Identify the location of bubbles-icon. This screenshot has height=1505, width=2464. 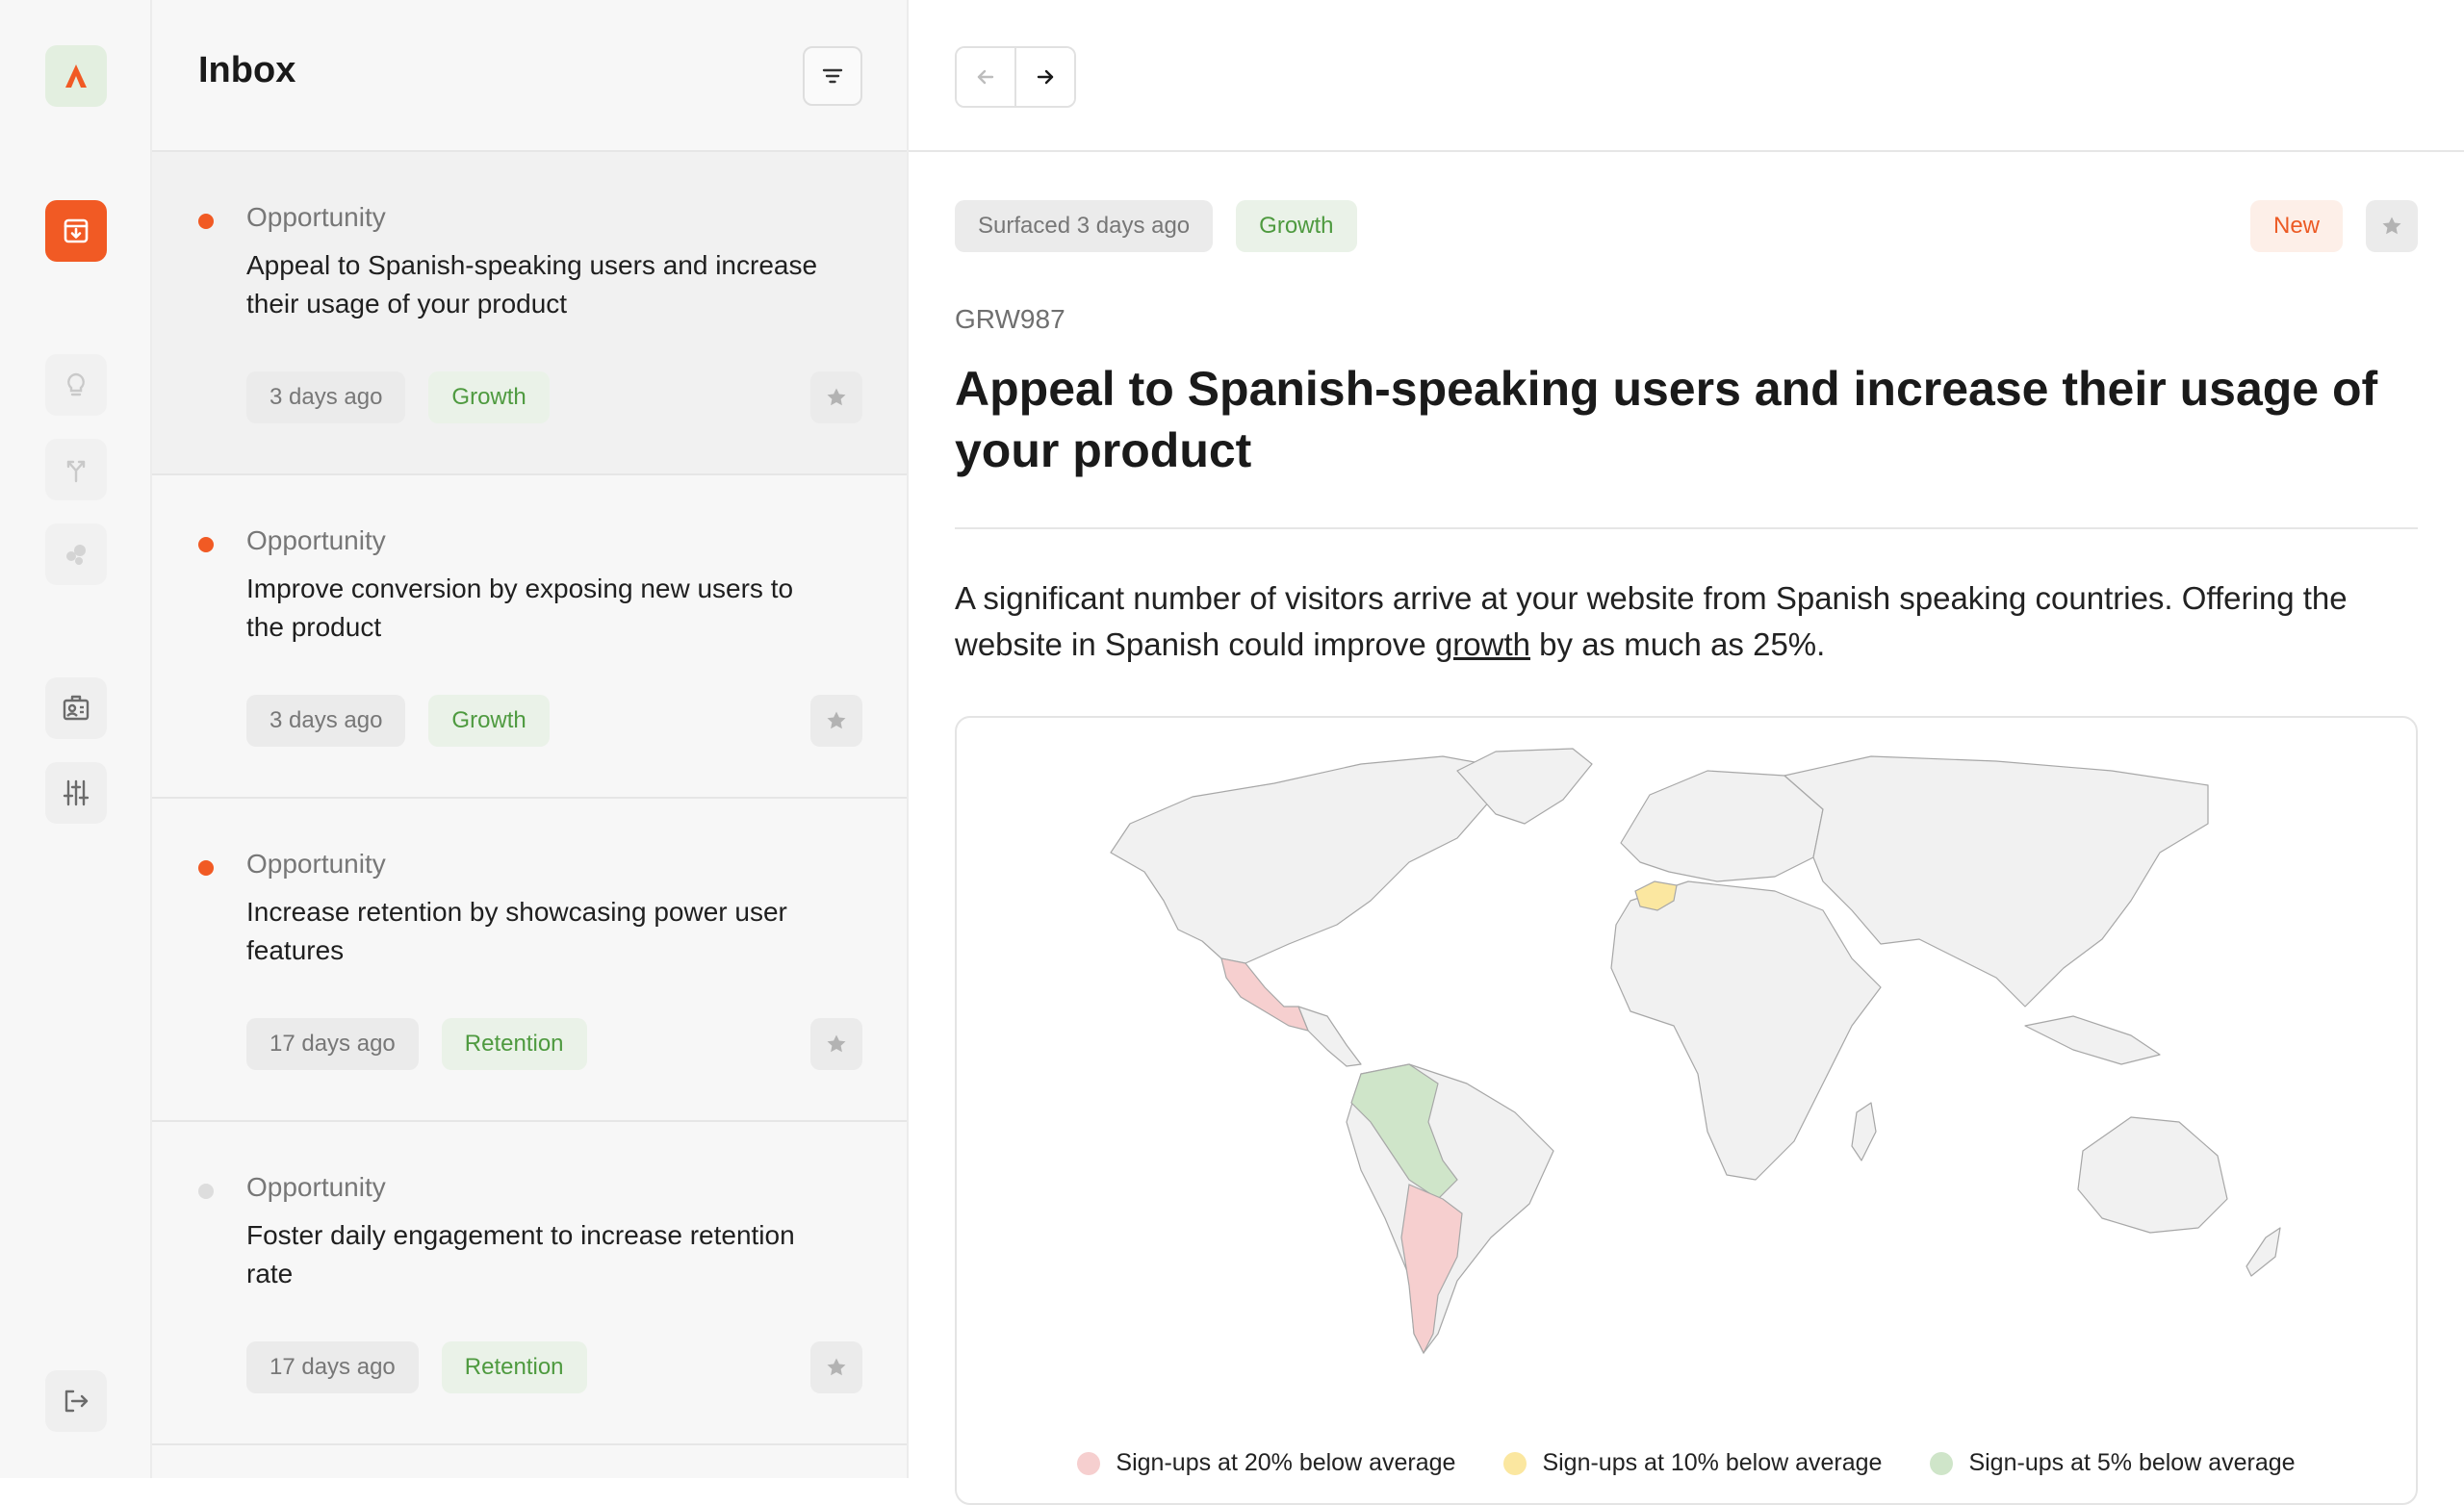
(76, 555).